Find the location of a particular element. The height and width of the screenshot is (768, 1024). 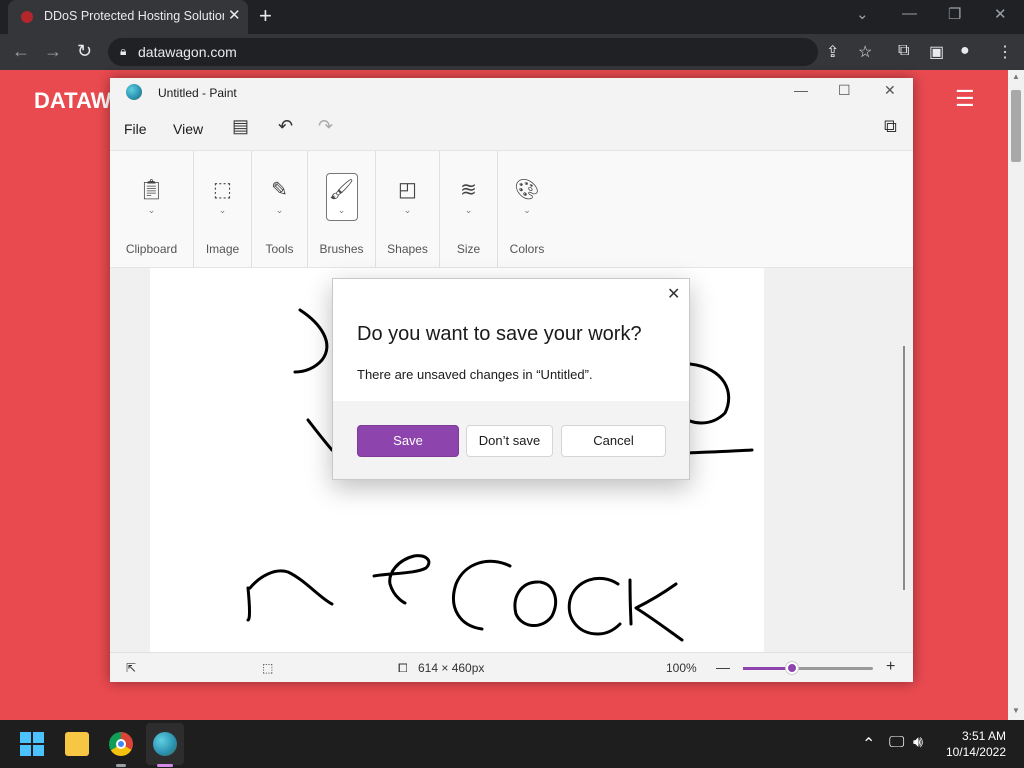

paint-menu-bar: File View ▤ ↶ ↷ ⧉ is located at coordinates (511, 128).